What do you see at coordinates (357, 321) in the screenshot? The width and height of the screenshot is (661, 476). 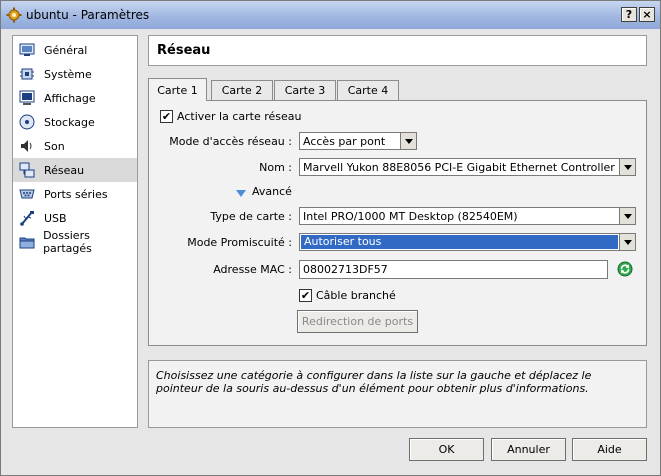 I see `port-forwarding-button: Redirection de ports` at bounding box center [357, 321].